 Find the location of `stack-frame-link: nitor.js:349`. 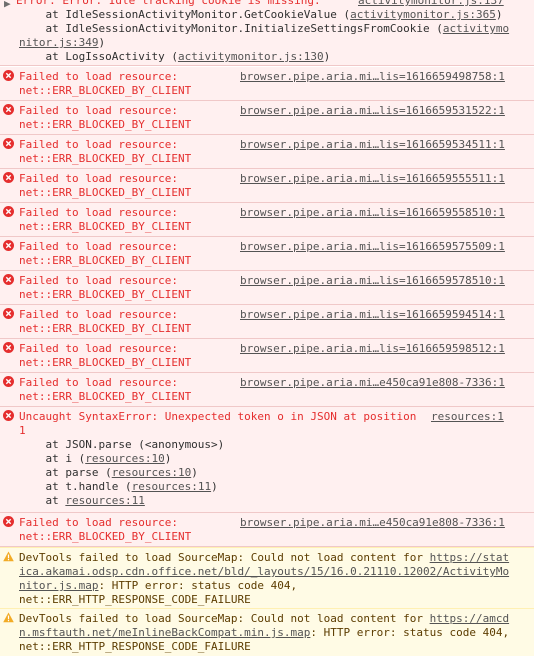

stack-frame-link: nitor.js:349 is located at coordinates (58, 42).